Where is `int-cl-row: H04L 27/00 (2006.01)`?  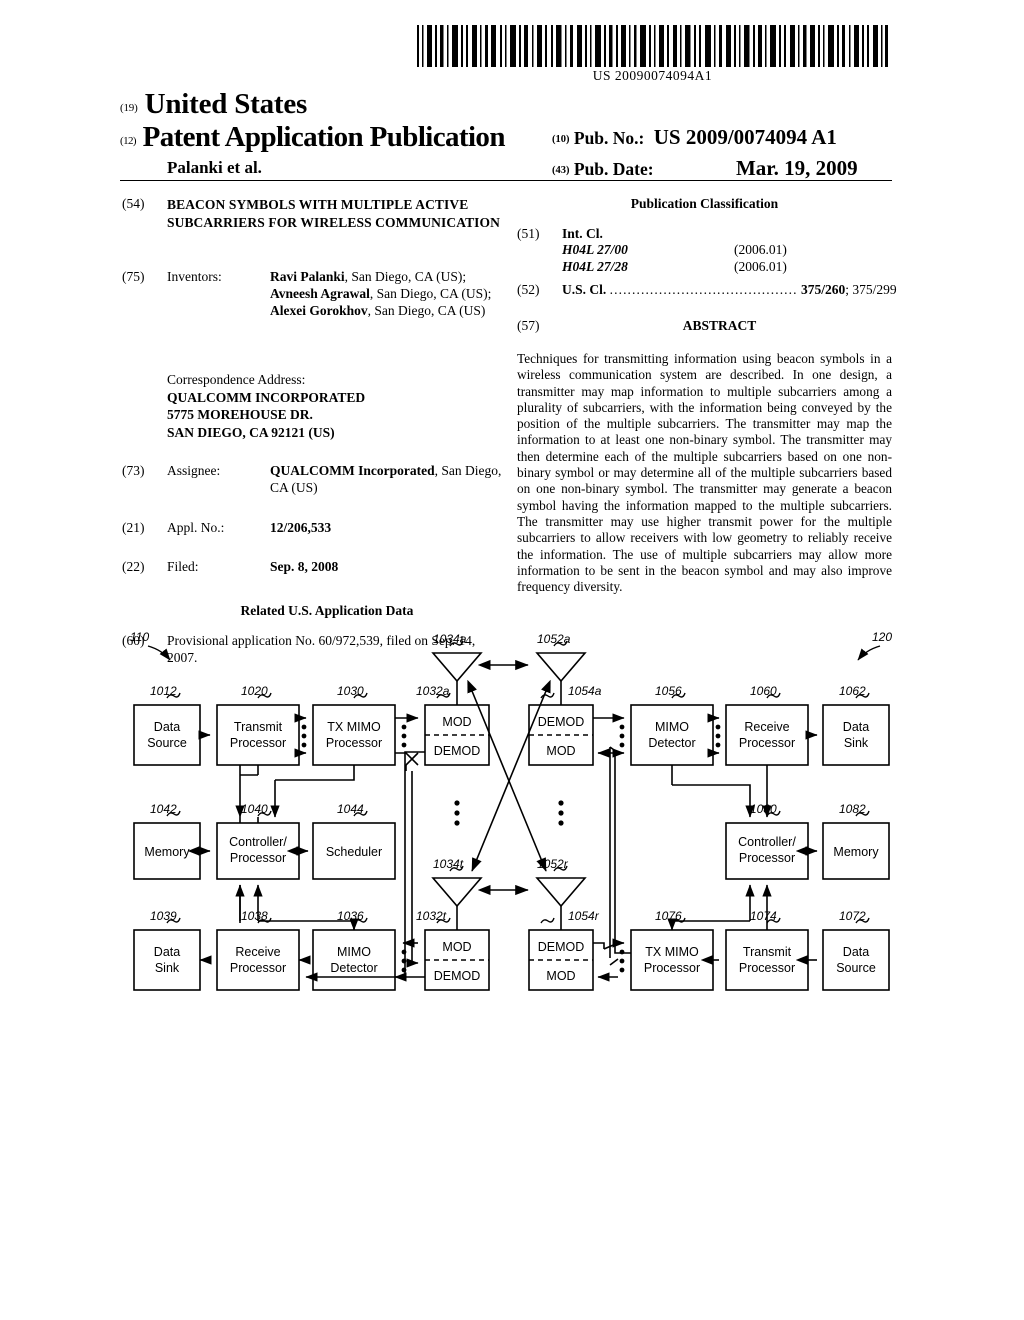
int-cl-row: H04L 27/00 (2006.01) is located at coordinates (727, 250).